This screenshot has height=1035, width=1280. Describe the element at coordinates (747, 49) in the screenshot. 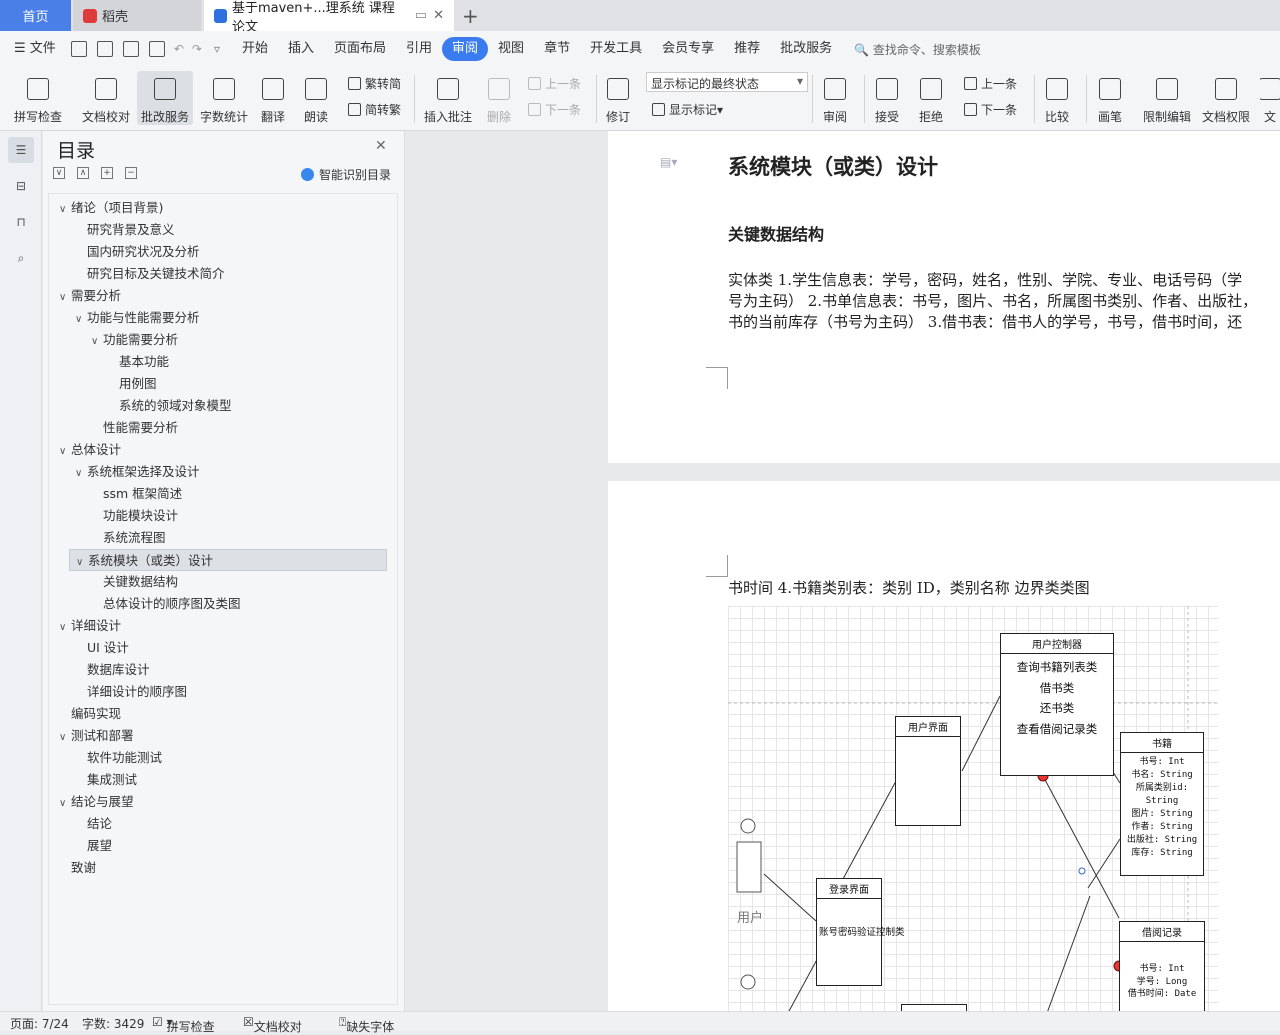

I see `menu-item: 推荐` at that location.